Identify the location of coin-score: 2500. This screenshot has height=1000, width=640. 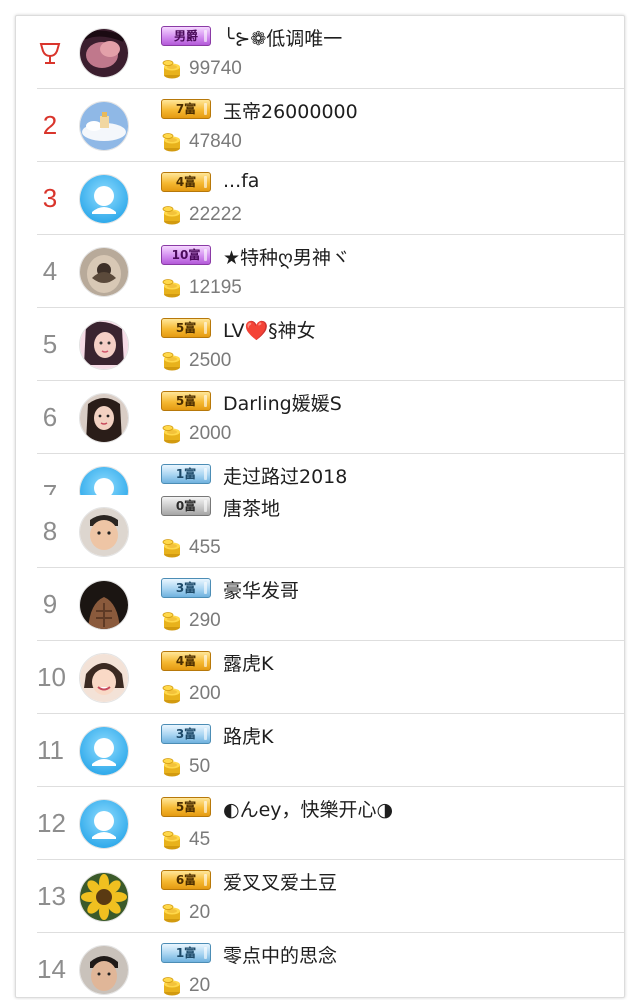
(210, 360).